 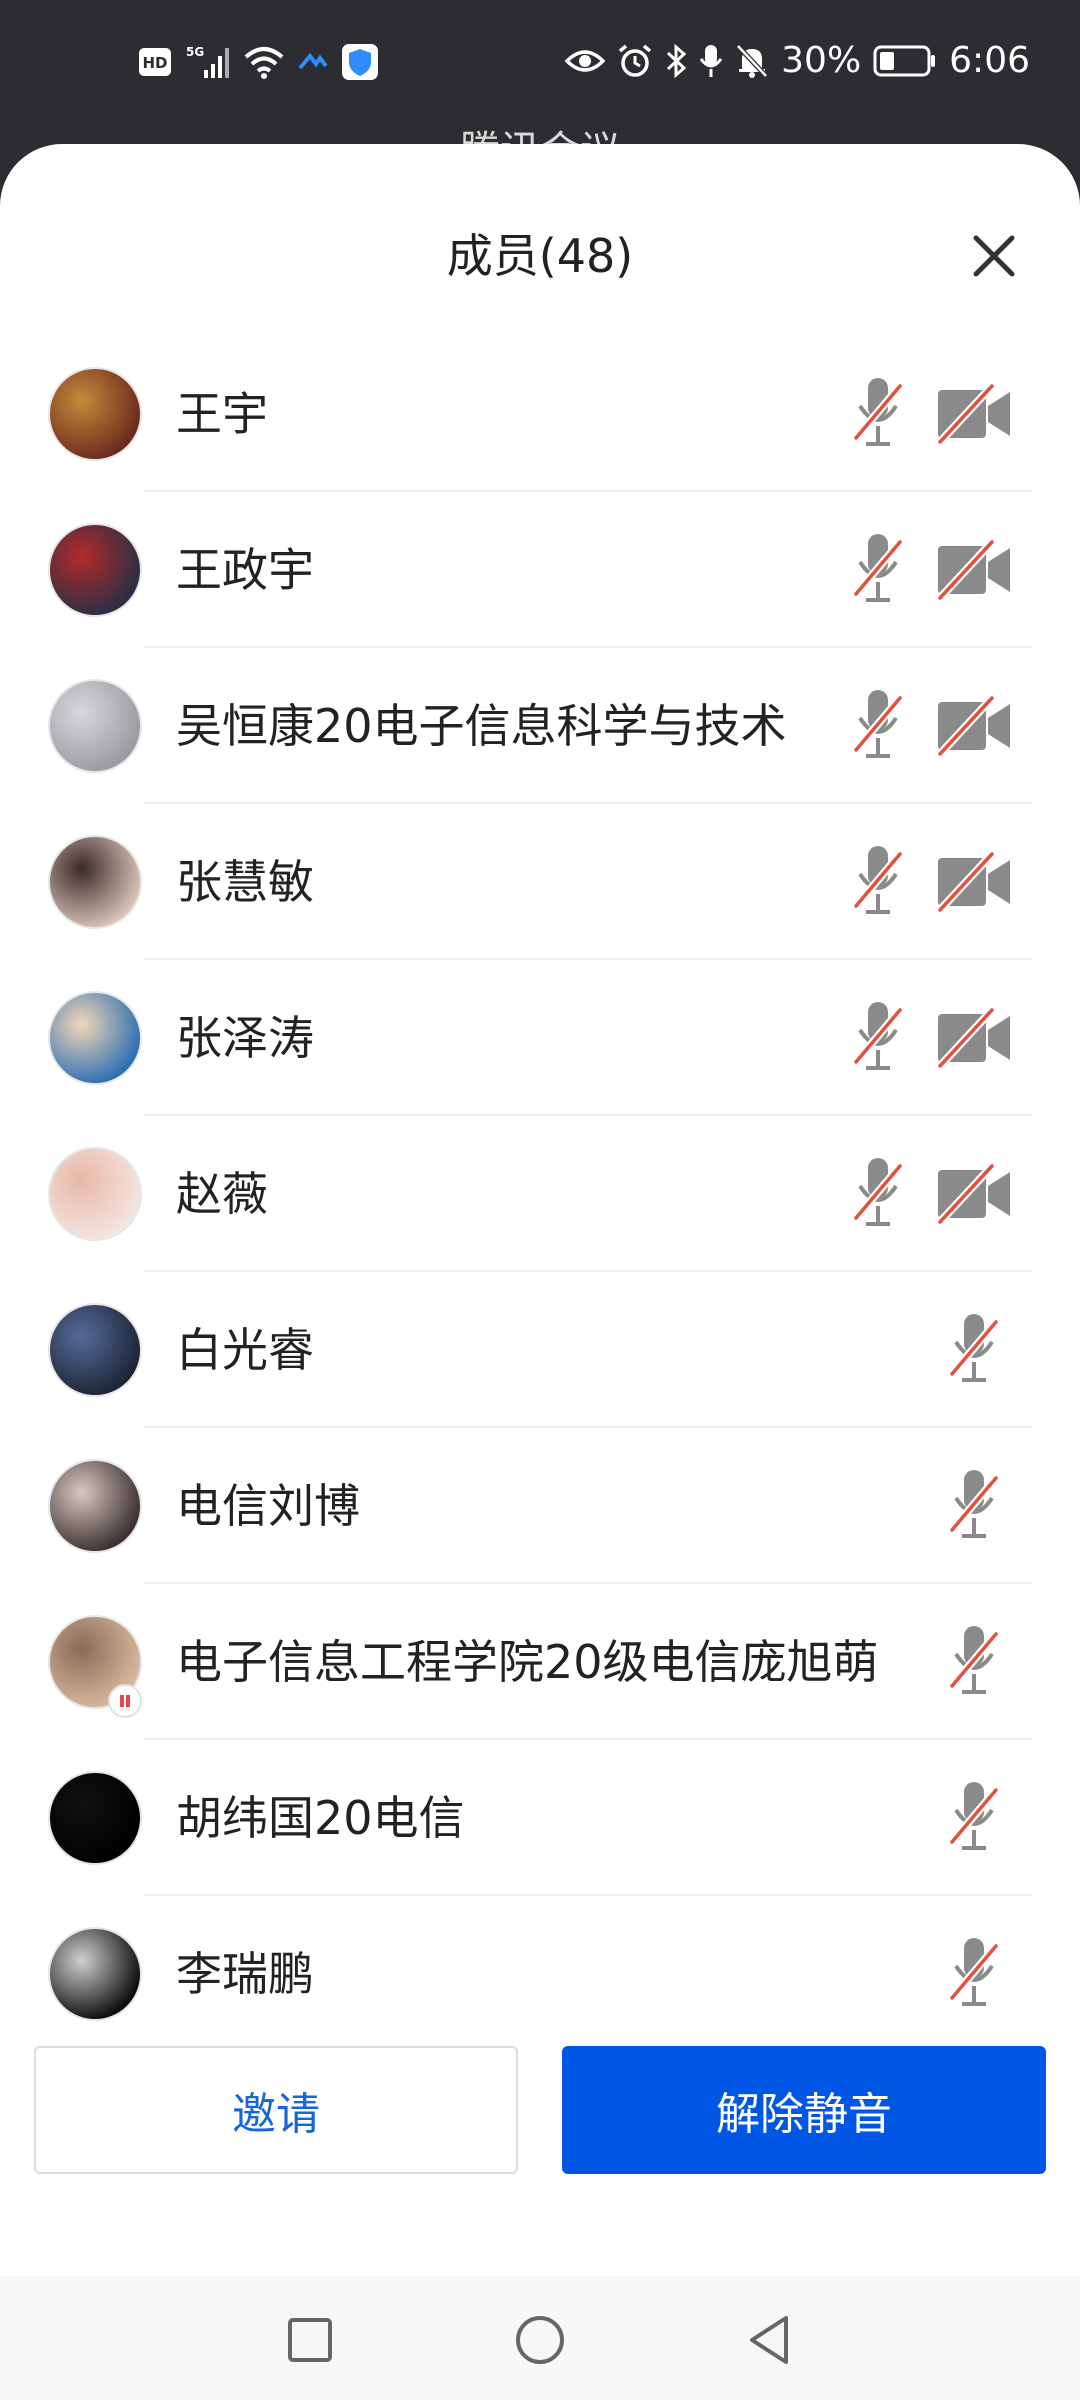 What do you see at coordinates (540, 1818) in the screenshot?
I see `member-row: 胡纬国20电信` at bounding box center [540, 1818].